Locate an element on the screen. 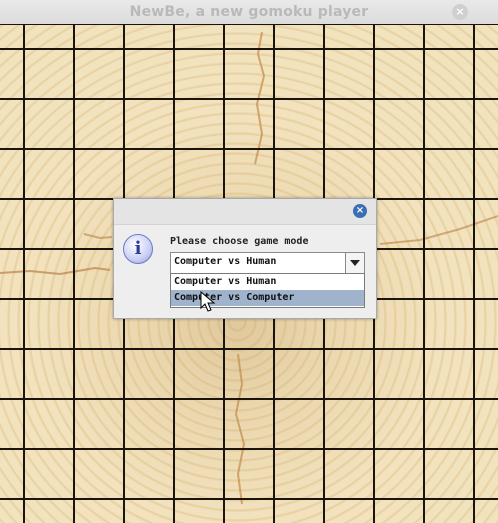  combobox-value: Computer vs Human is located at coordinates (225, 261).